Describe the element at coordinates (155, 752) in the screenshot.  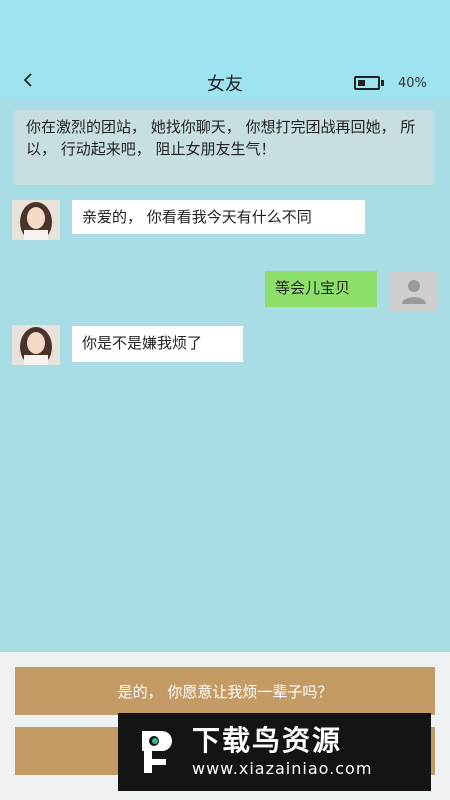
I see `bird-logo-icon` at that location.